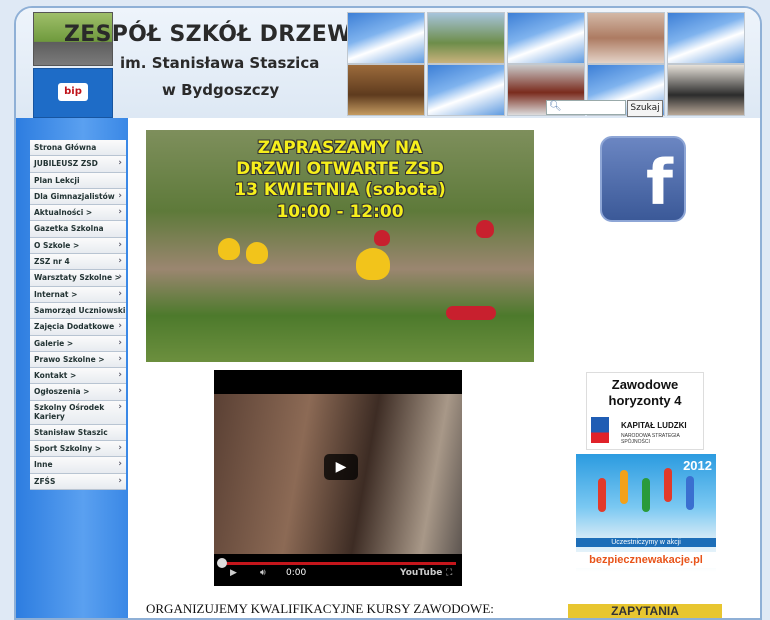 This screenshot has width=770, height=620. What do you see at coordinates (69, 359) in the screenshot?
I see `sidebar-item-label: Prawo Szkolne >` at bounding box center [69, 359].